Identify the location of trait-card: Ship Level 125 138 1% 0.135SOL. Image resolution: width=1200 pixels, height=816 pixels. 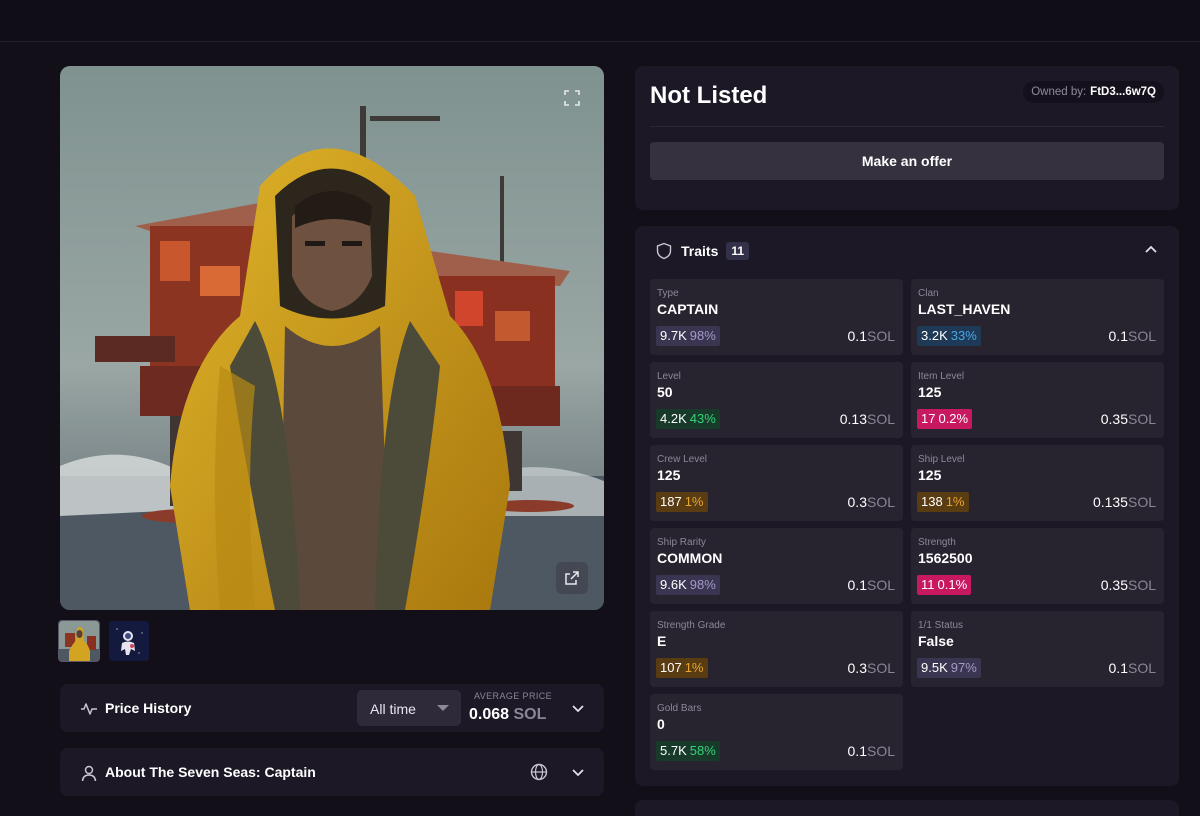
(1037, 483).